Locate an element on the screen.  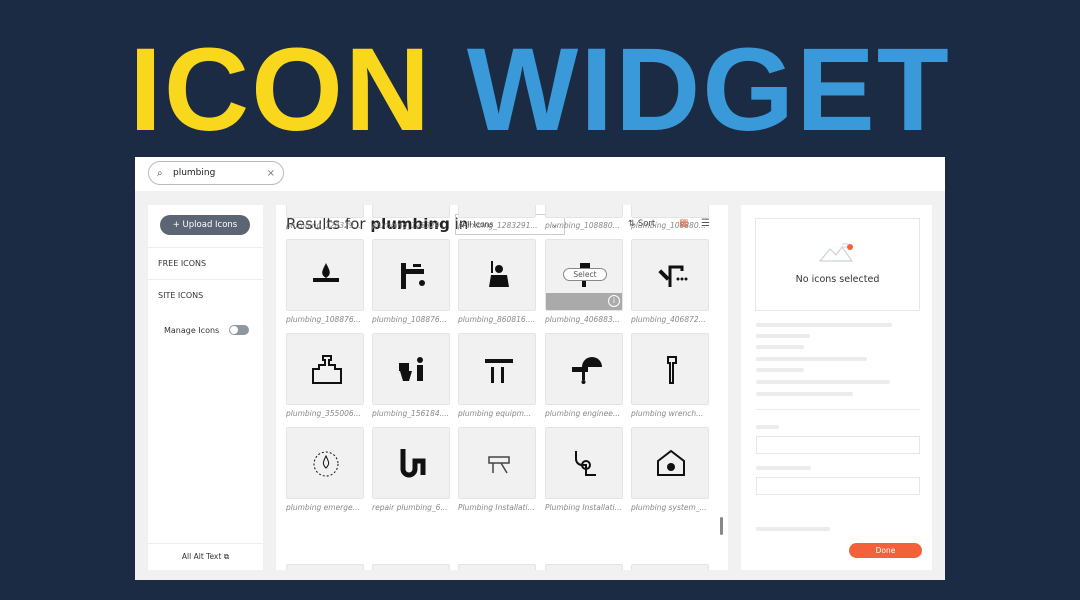
no-icons-selected-text: No icons selected is located at coordinates (837, 279).